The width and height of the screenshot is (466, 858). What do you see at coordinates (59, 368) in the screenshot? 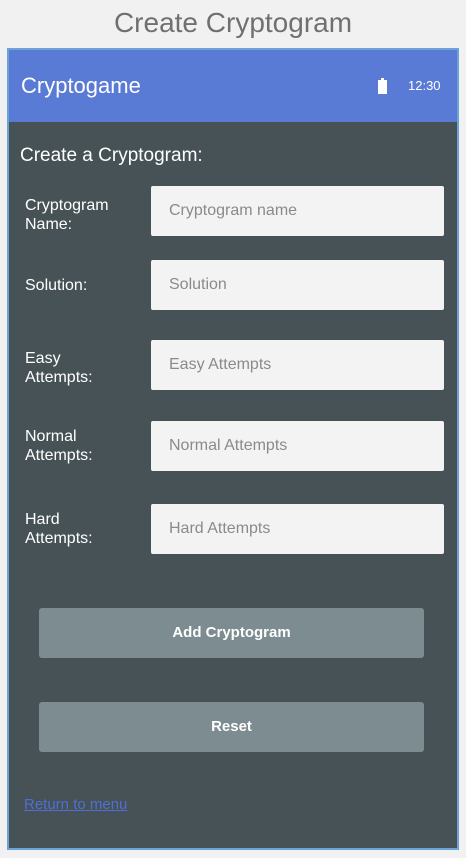
I see `easy-attempts-label: Easy Attempts:` at bounding box center [59, 368].